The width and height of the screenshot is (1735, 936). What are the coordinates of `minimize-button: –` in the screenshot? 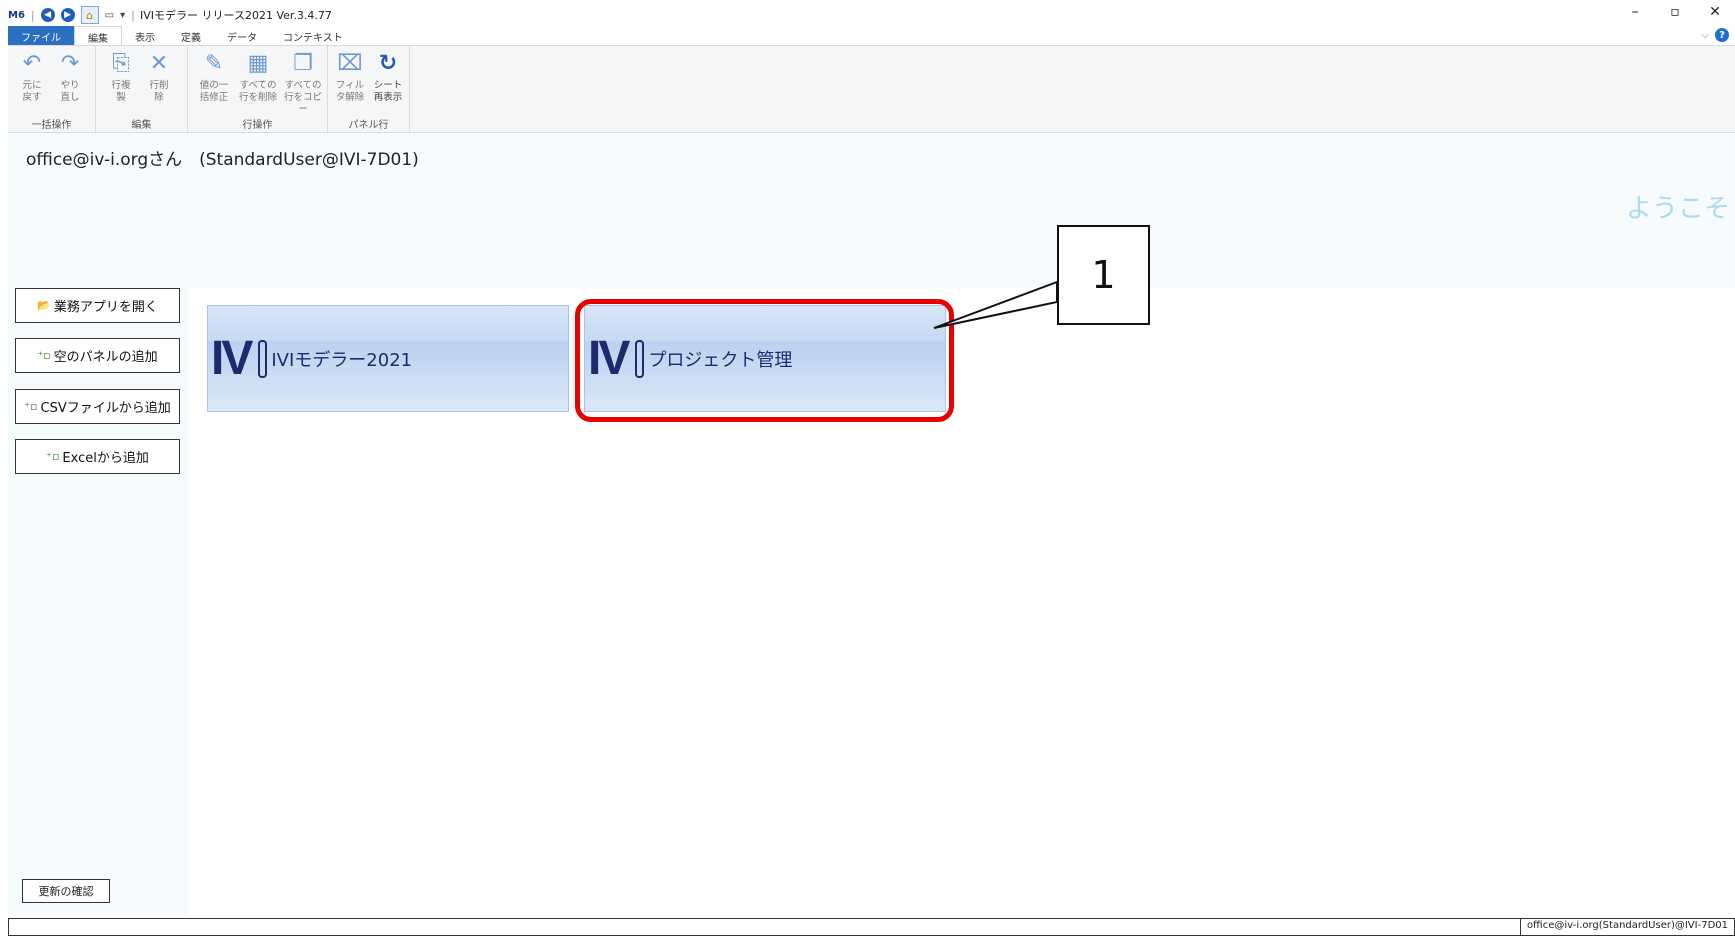 It's located at (1635, 12).